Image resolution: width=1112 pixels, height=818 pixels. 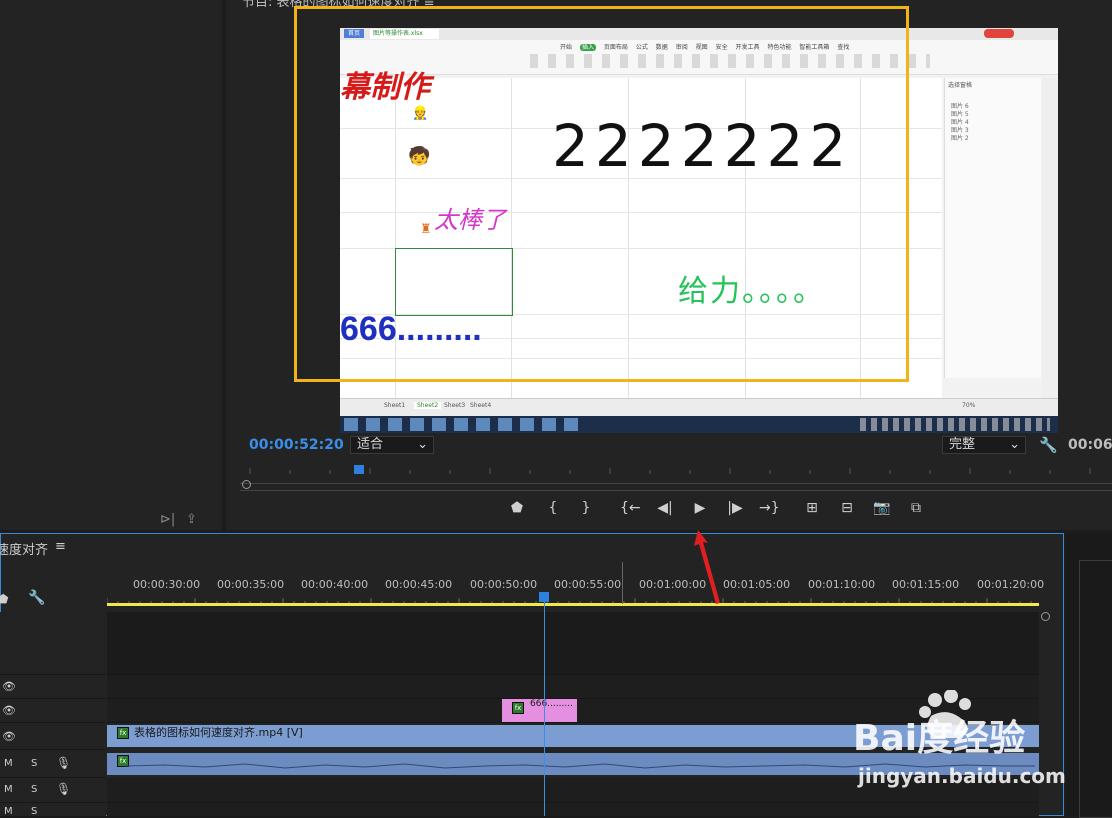 What do you see at coordinates (53, 711) in the screenshot?
I see `track-header-v2: 👁` at bounding box center [53, 711].